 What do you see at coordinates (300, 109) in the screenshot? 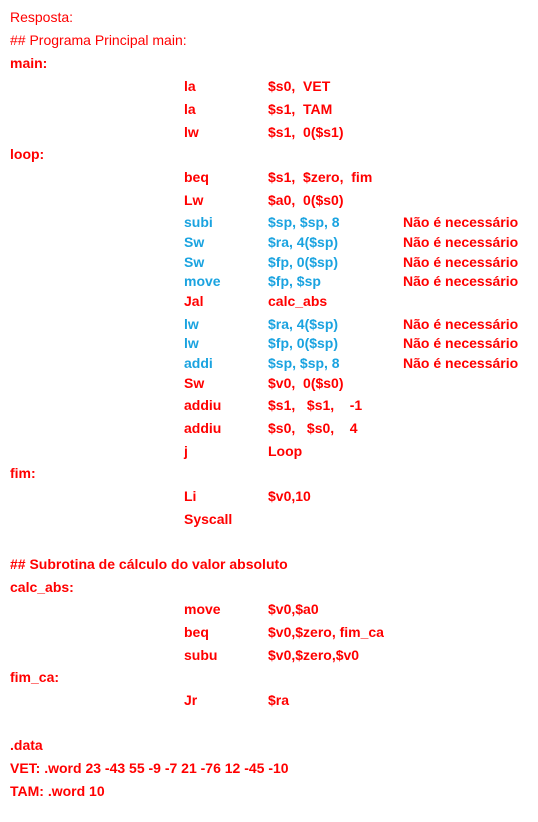
I see `instr-args: $s1, TAM` at bounding box center [300, 109].